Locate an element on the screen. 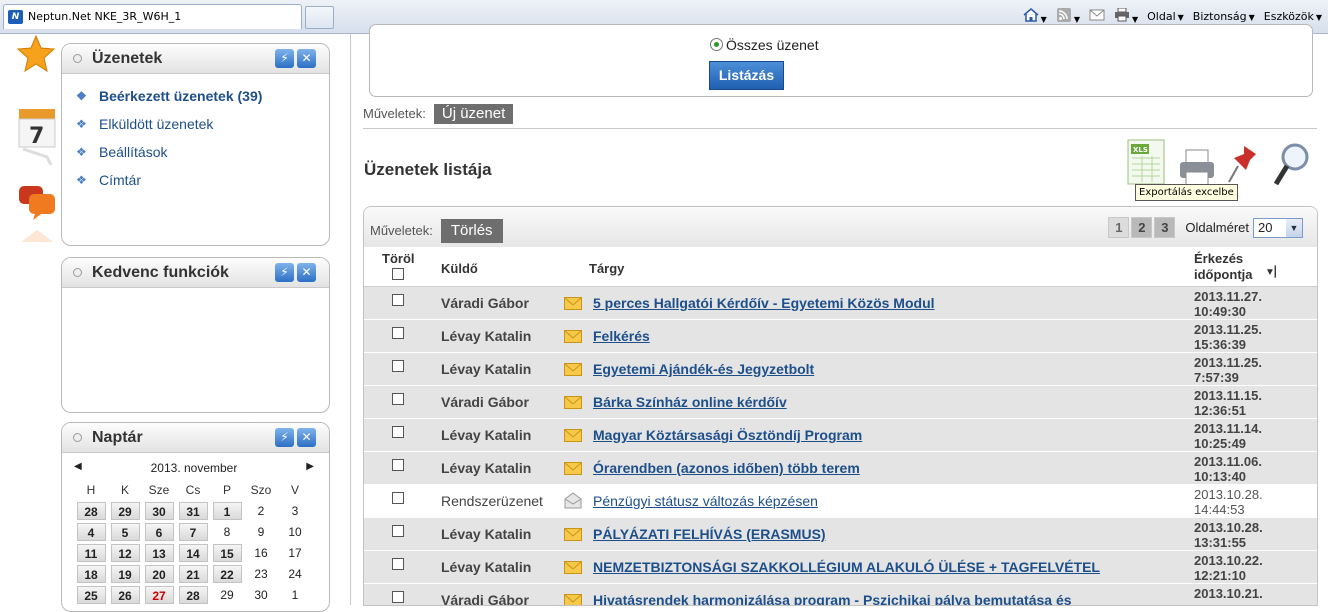  calendar-day-cell: 6 is located at coordinates (159, 533).